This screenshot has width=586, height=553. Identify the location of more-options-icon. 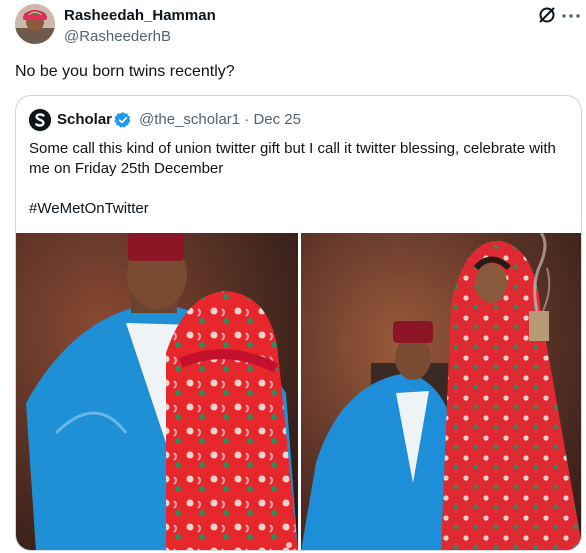
(571, 16).